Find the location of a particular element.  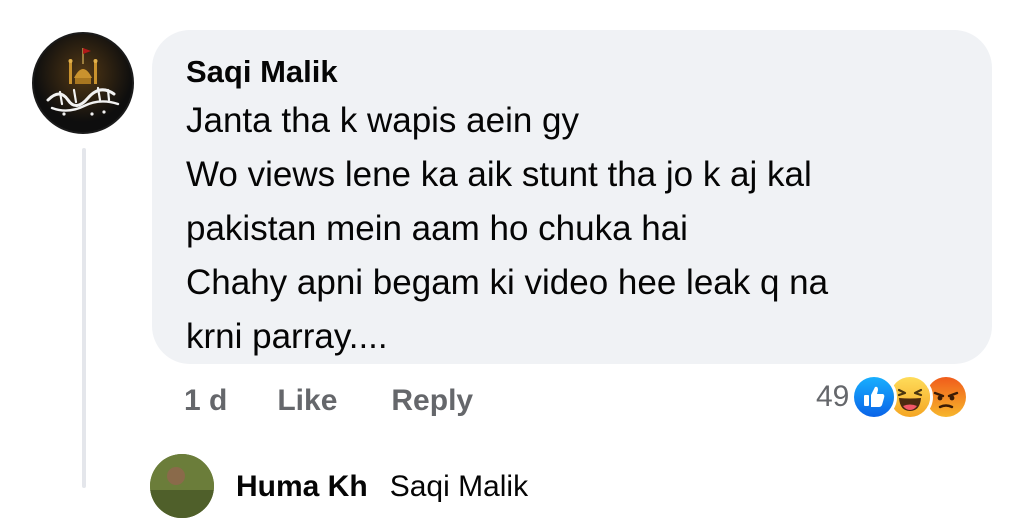

reaction-count: 49 is located at coordinates (833, 396).